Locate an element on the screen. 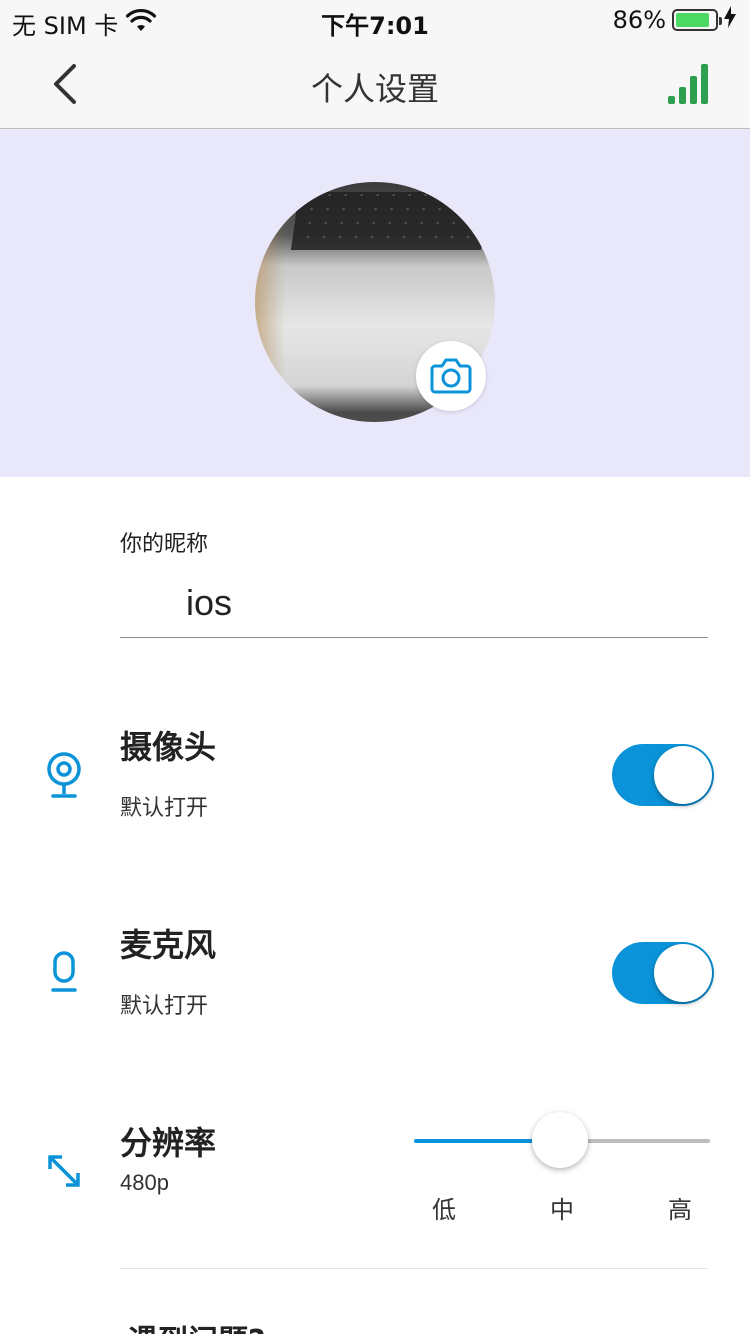 The width and height of the screenshot is (750, 1334). help-link: 遇到问题? is located at coordinates (196, 1325).